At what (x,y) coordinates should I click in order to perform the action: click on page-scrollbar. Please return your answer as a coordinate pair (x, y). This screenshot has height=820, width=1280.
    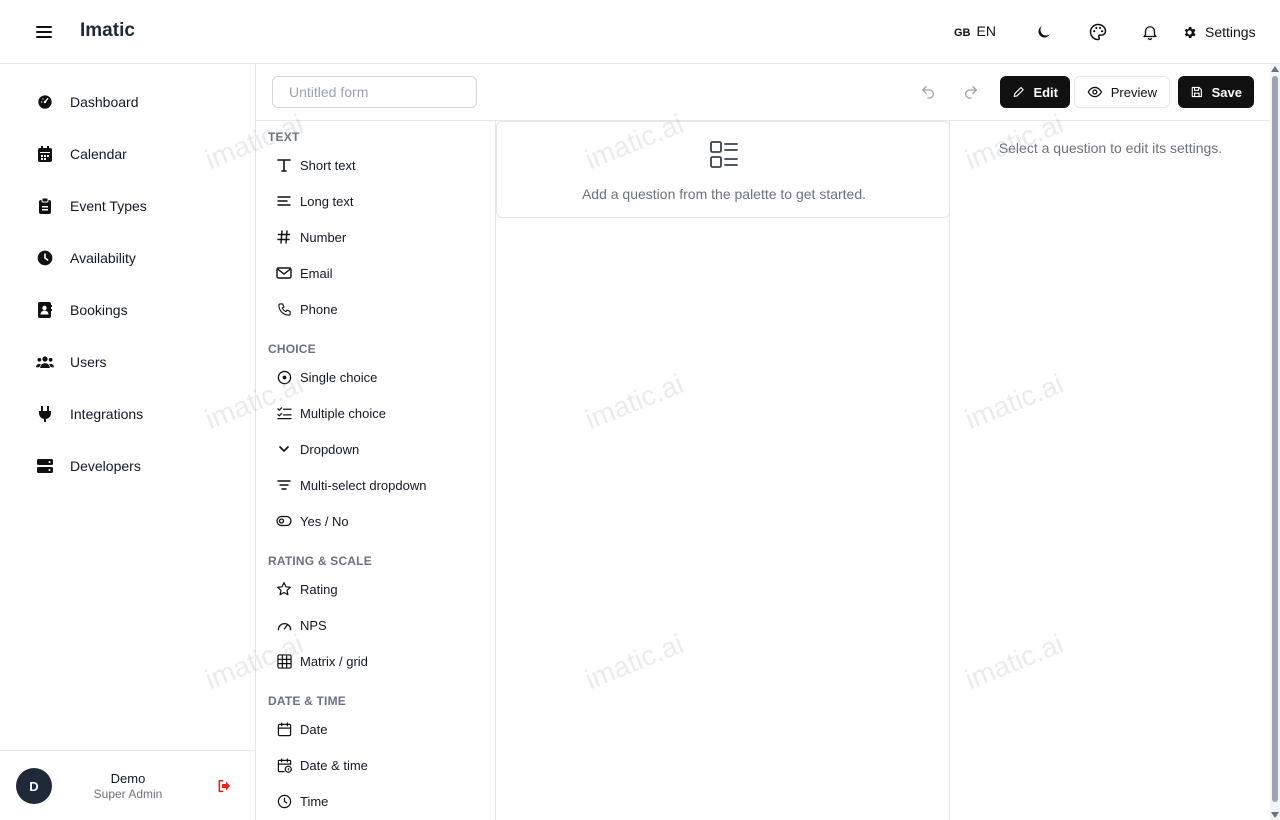
    Looking at the image, I should click on (1275, 442).